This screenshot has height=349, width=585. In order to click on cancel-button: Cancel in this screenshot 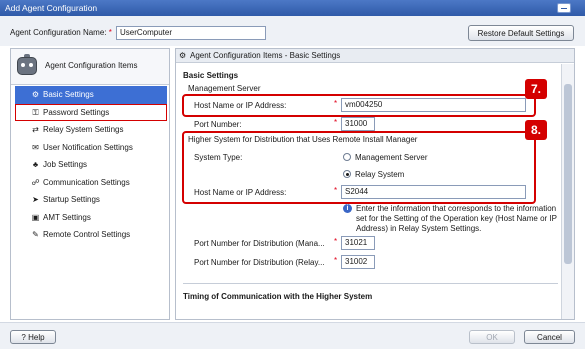, I will do `click(549, 337)`.